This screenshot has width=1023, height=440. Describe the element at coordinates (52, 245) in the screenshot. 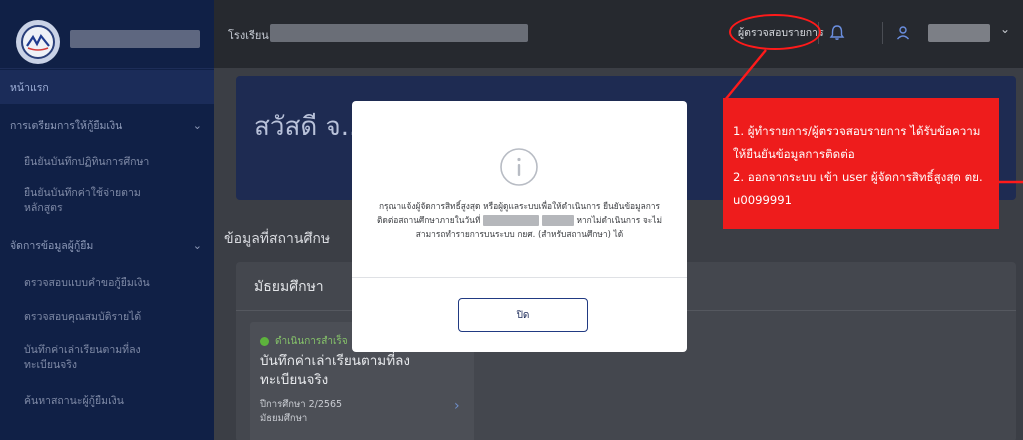

I see `sidebar-item-label: จัดการข้อมูลผู้กู้ยืม` at that location.